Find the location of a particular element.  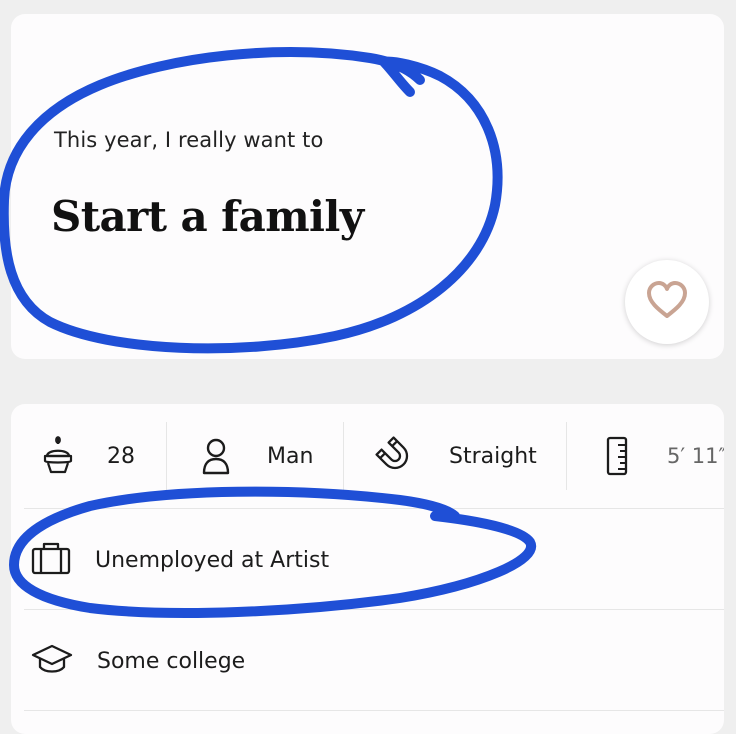

job-row: Unemployed at Artist is located at coordinates (180, 560).